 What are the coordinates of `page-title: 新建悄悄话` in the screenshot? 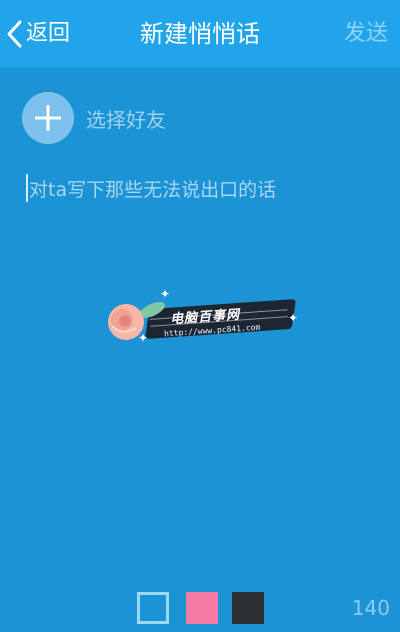 It's located at (200, 34).